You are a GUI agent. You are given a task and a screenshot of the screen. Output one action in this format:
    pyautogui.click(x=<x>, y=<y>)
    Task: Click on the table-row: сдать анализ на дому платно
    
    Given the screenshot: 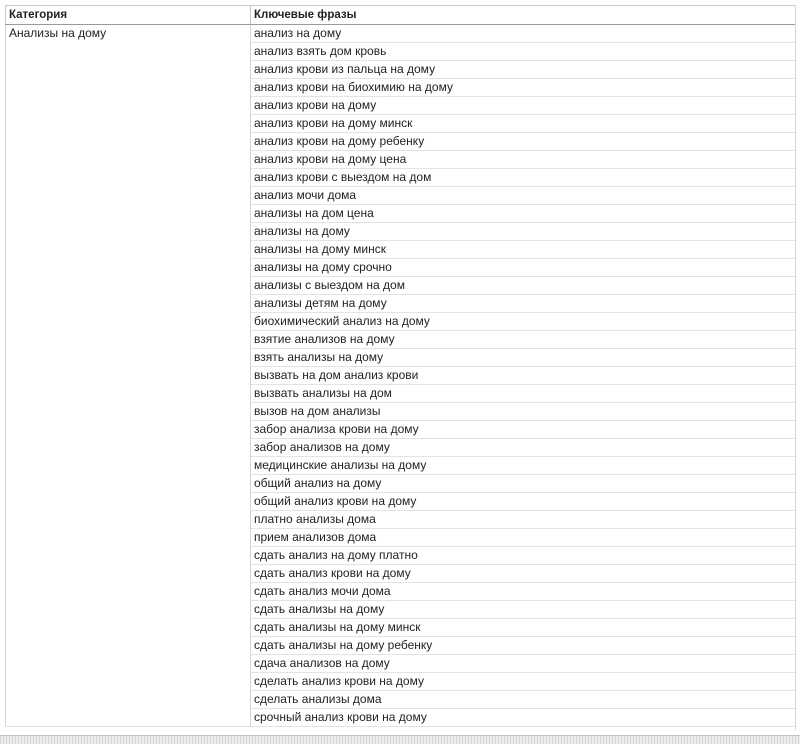 What is the action you would take?
    pyautogui.click(x=400, y=555)
    